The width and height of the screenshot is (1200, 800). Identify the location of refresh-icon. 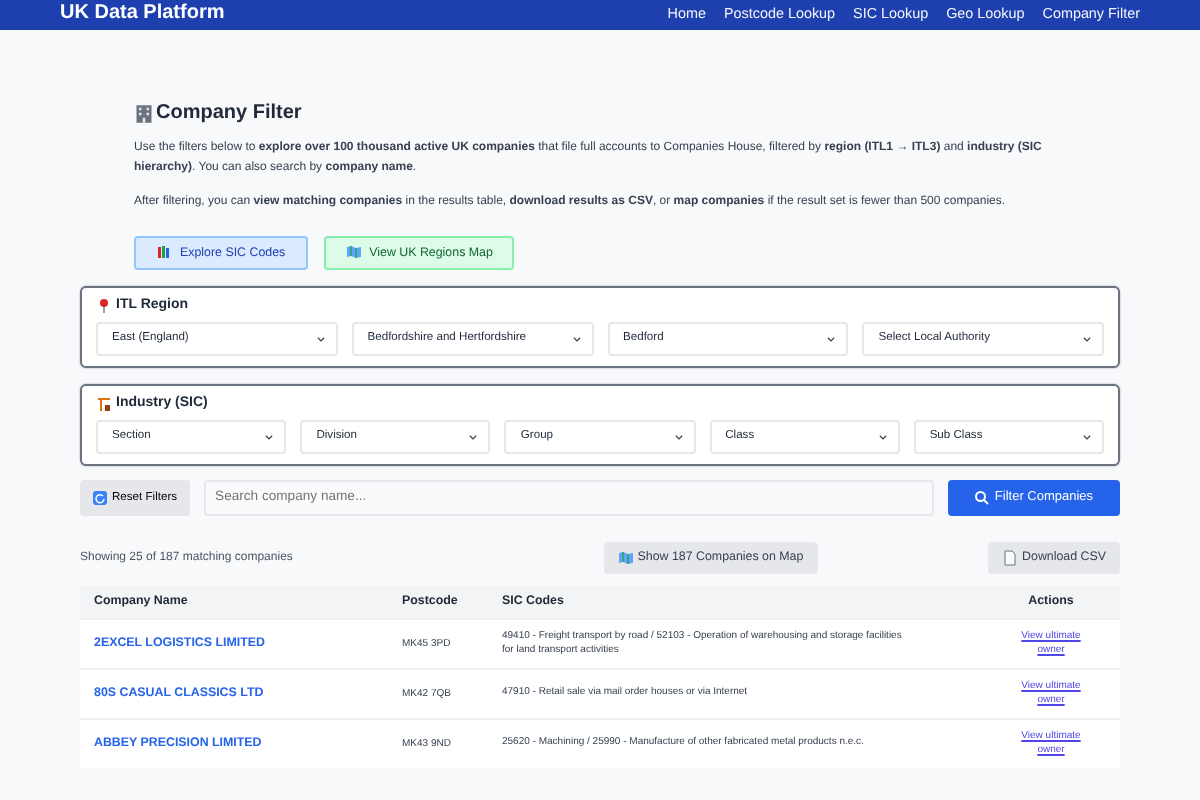
(100, 497).